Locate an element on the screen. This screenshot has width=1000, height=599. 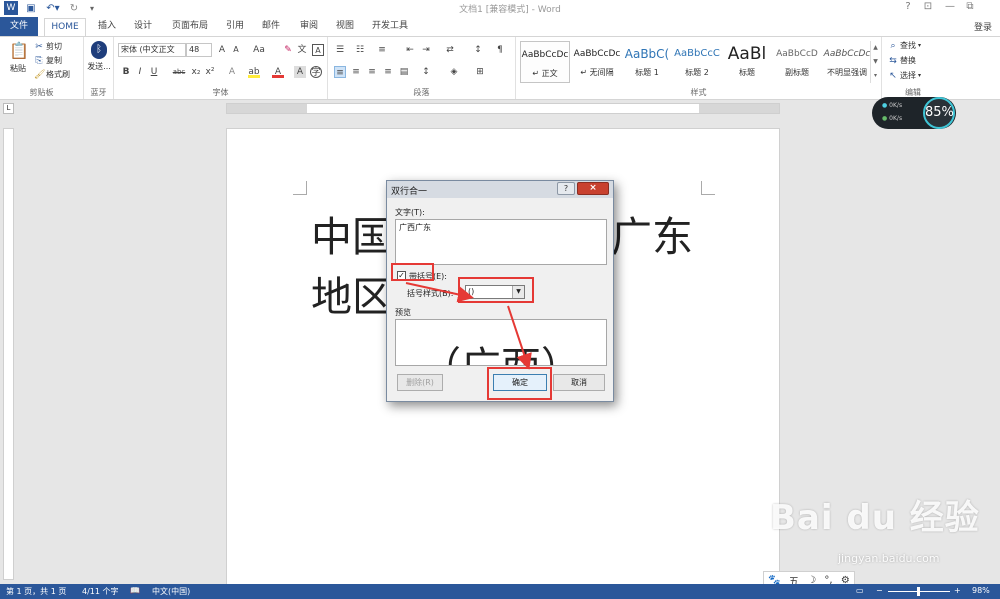
download-speed: 0K/s is located at coordinates (896, 118).